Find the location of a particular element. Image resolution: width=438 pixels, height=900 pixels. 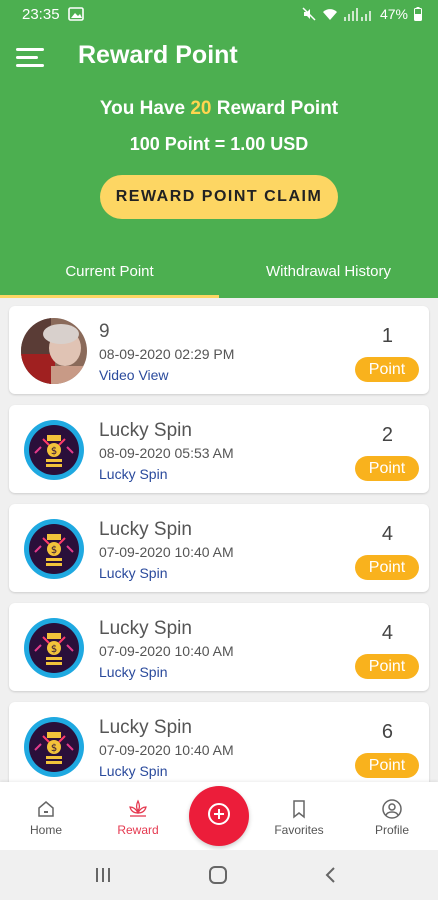

add-button is located at coordinates (219, 816).